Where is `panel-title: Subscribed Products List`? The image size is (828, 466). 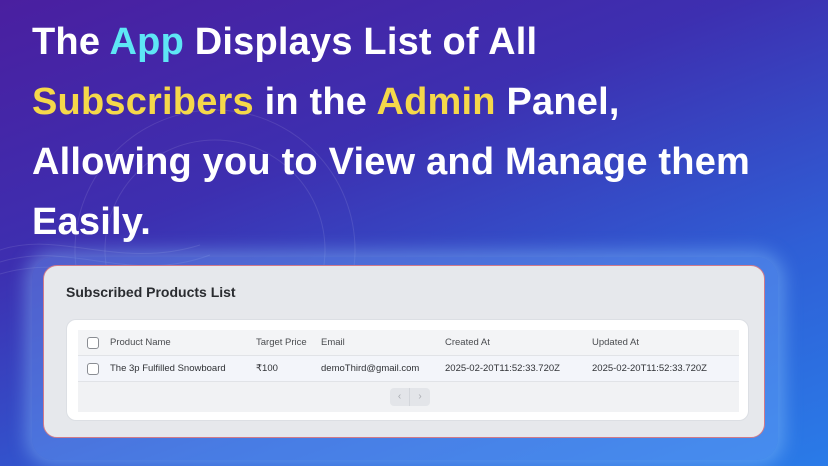 panel-title: Subscribed Products List is located at coordinates (151, 292).